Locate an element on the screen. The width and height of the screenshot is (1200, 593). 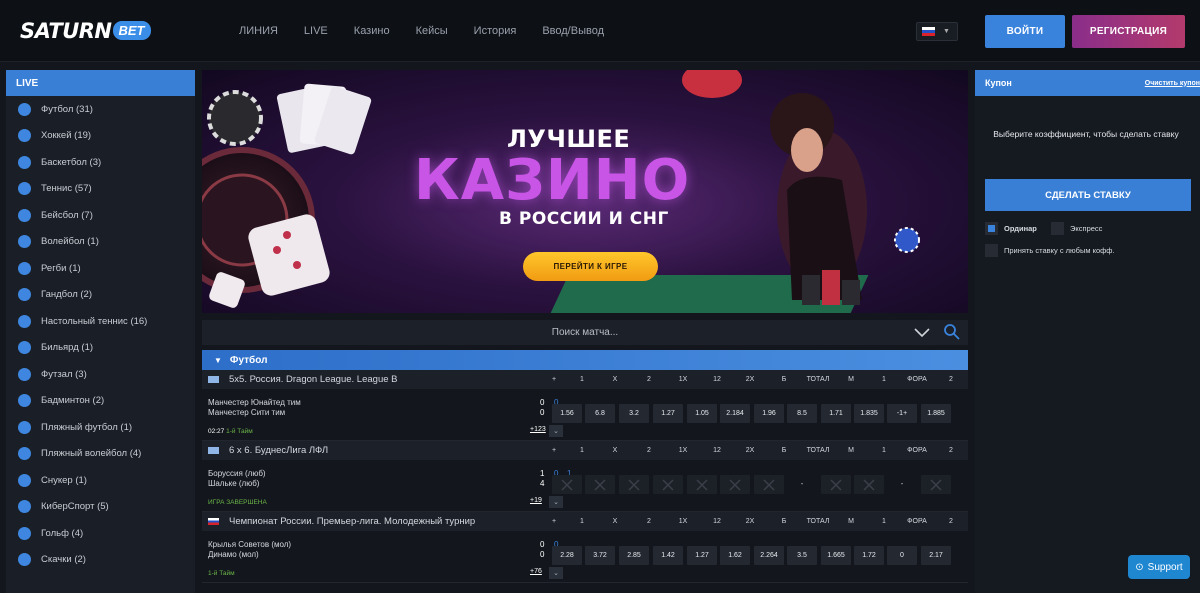
single-bet-checkbox is located at coordinates (991, 228).